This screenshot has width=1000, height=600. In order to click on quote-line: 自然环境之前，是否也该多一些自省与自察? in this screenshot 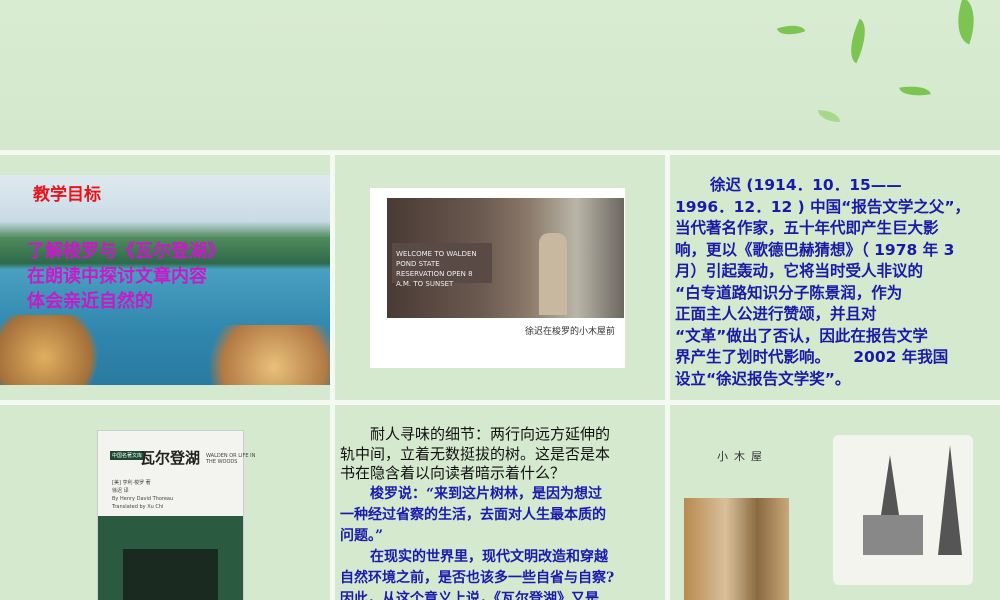, I will do `click(477, 577)`.